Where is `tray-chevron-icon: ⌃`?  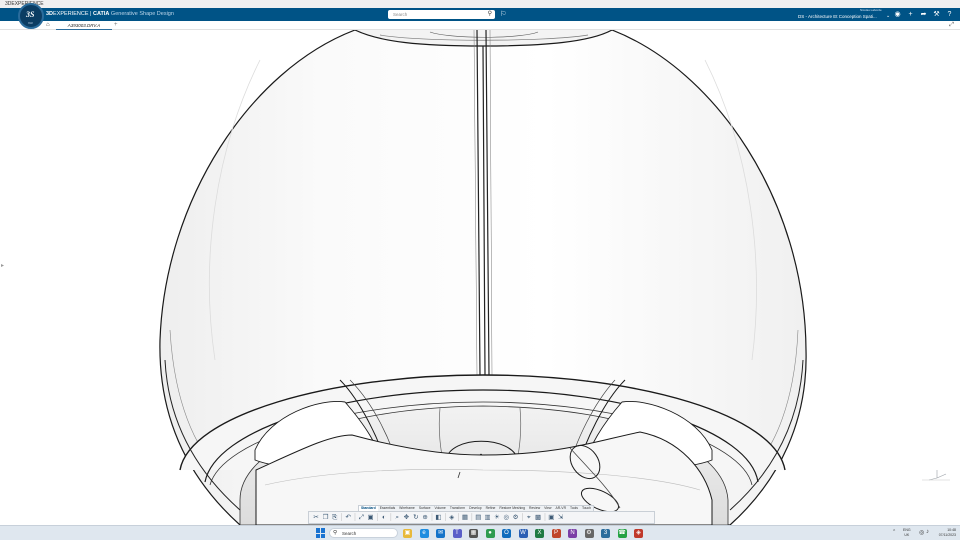 tray-chevron-icon: ⌃ is located at coordinates (894, 532).